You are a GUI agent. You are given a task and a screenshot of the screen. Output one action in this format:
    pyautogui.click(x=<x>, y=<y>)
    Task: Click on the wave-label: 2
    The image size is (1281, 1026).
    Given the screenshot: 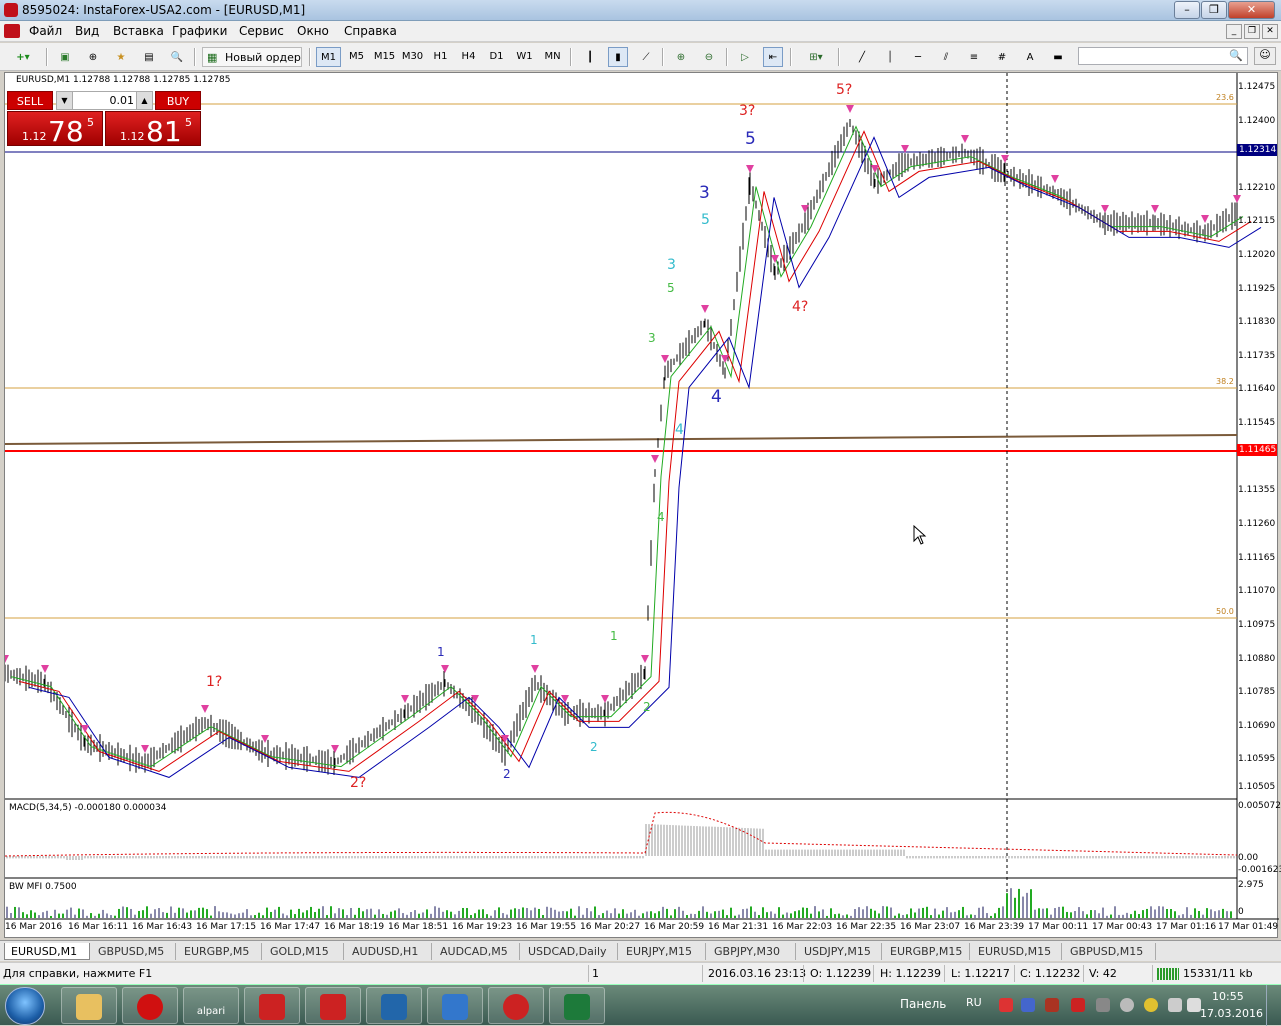 What is the action you would take?
    pyautogui.click(x=507, y=774)
    